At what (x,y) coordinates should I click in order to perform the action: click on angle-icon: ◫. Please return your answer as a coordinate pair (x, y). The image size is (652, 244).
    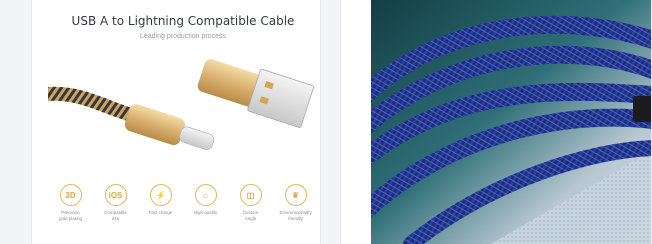
    Looking at the image, I should click on (250, 195).